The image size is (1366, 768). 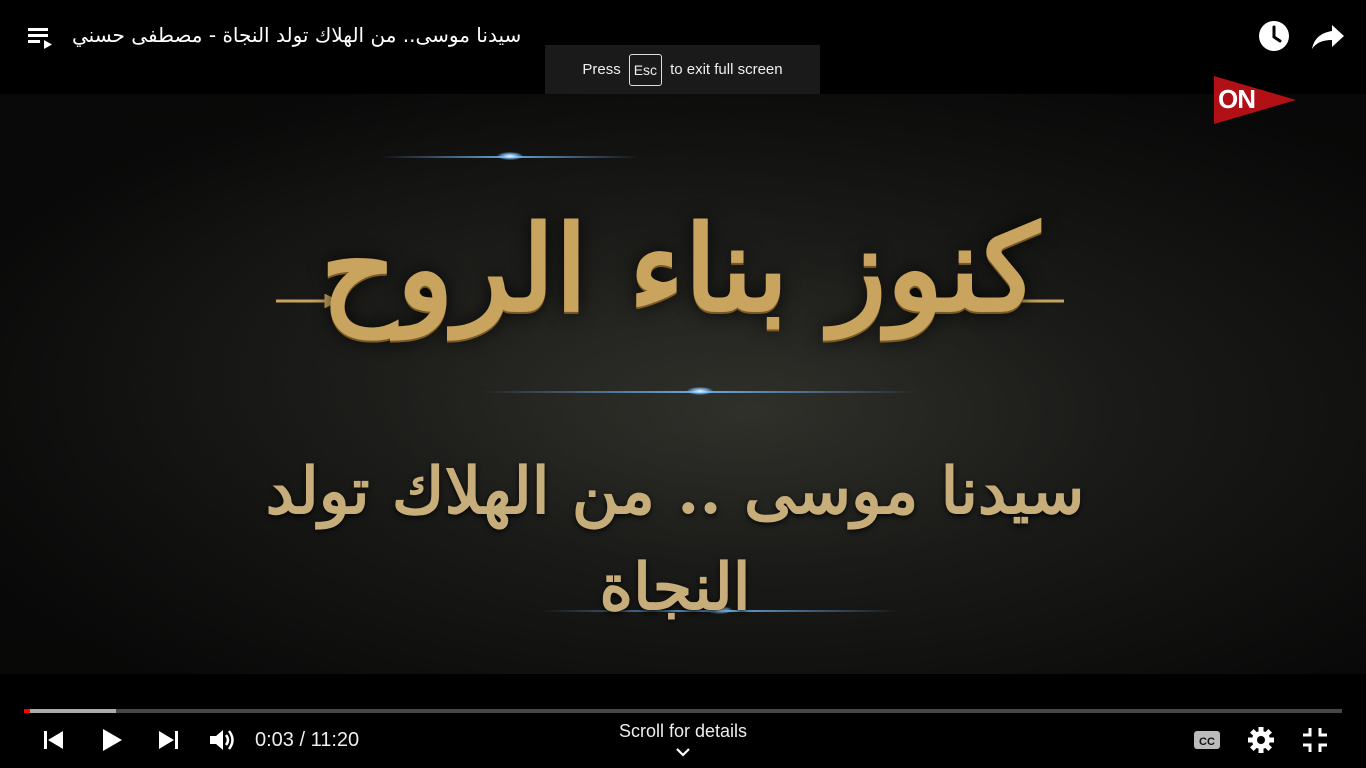 I want to click on volume-icon, so click(x=222, y=740).